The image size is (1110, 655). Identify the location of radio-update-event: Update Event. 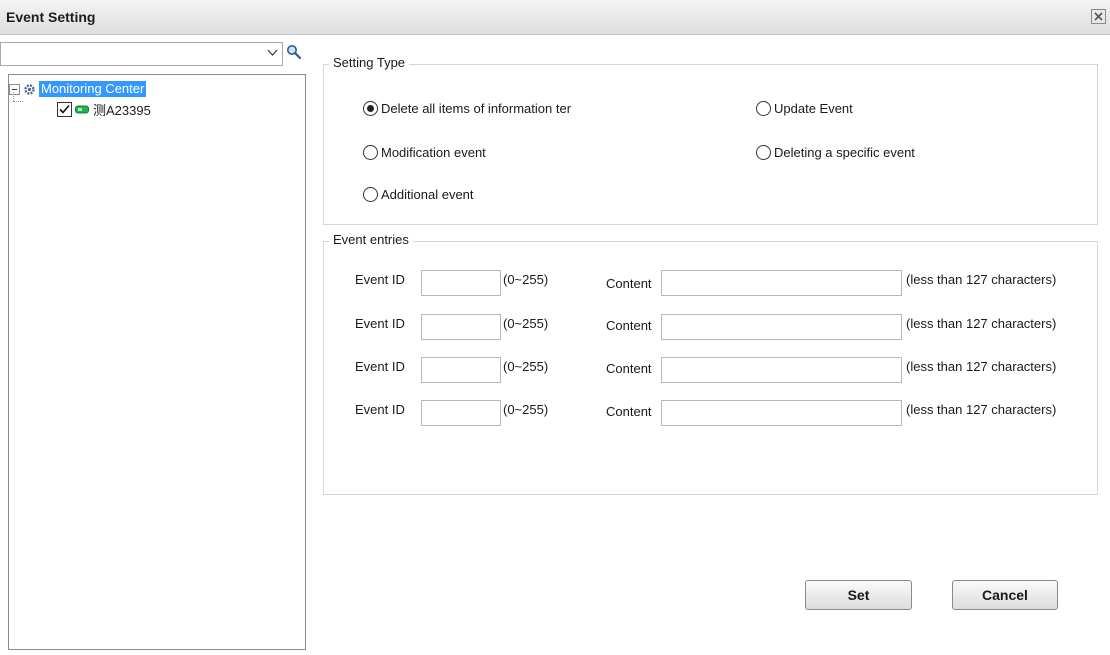
(804, 108).